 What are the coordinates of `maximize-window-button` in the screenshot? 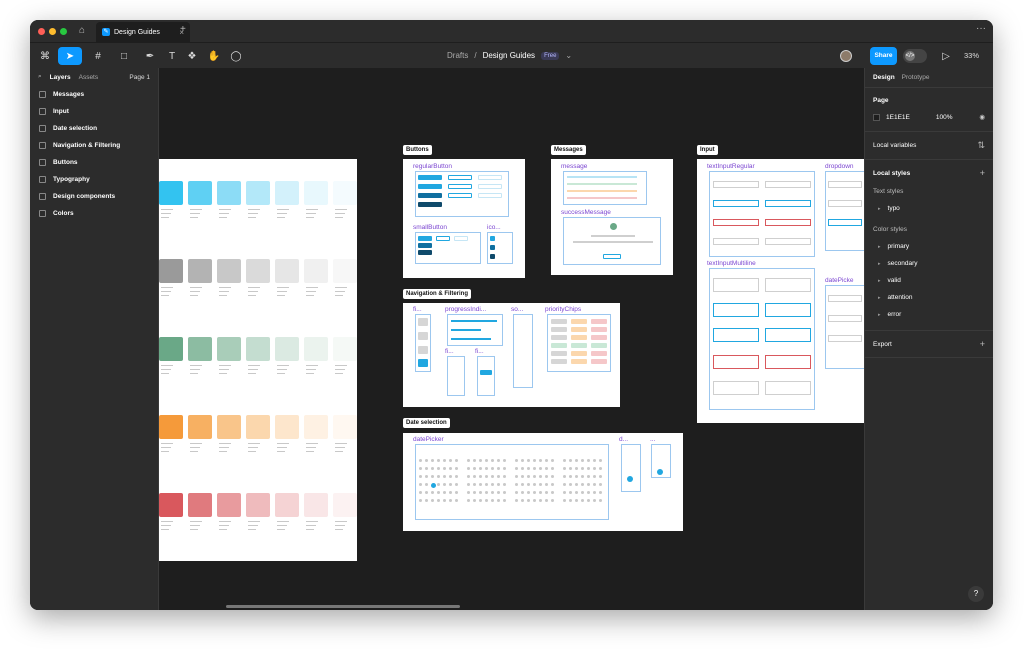 It's located at (63, 31).